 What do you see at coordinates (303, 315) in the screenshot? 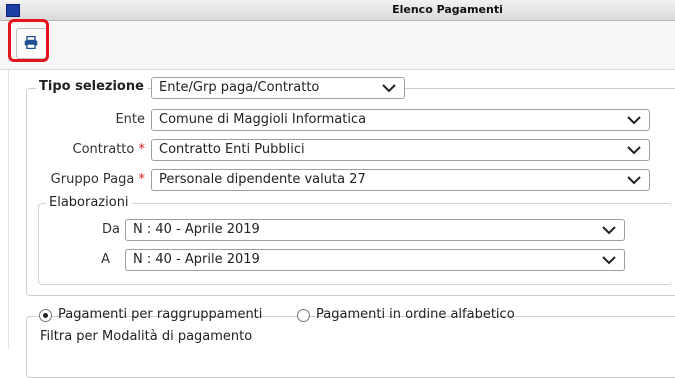
I see `radio-alfabetico` at bounding box center [303, 315].